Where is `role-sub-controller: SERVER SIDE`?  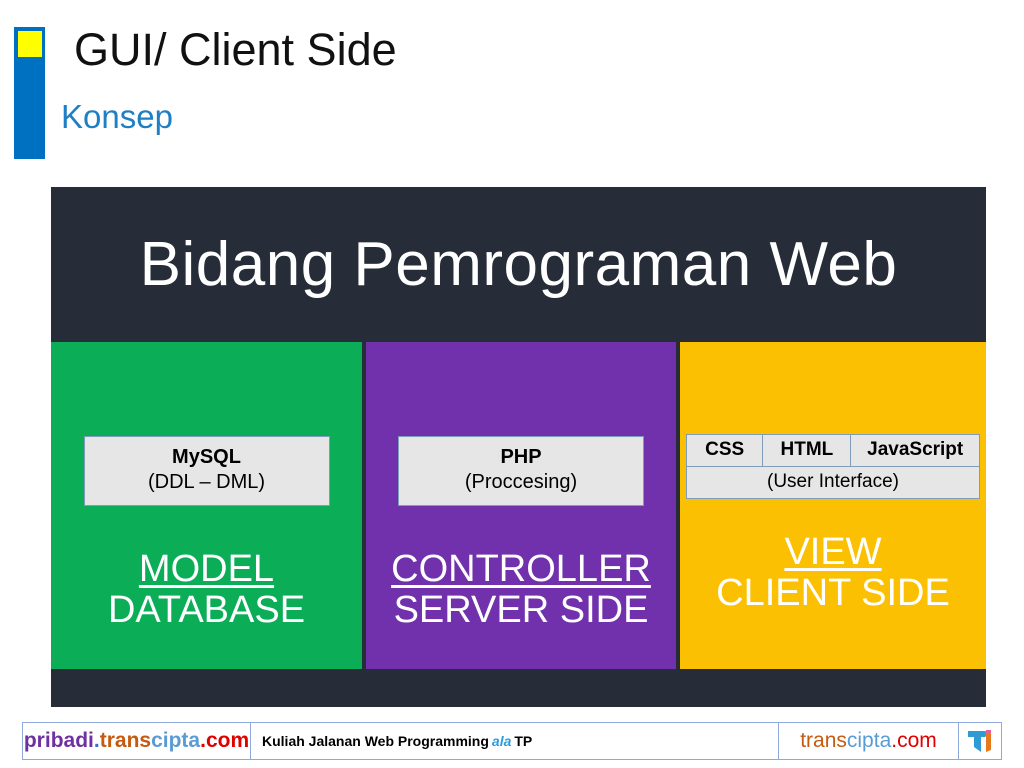
role-sub-controller: SERVER SIDE is located at coordinates (521, 609).